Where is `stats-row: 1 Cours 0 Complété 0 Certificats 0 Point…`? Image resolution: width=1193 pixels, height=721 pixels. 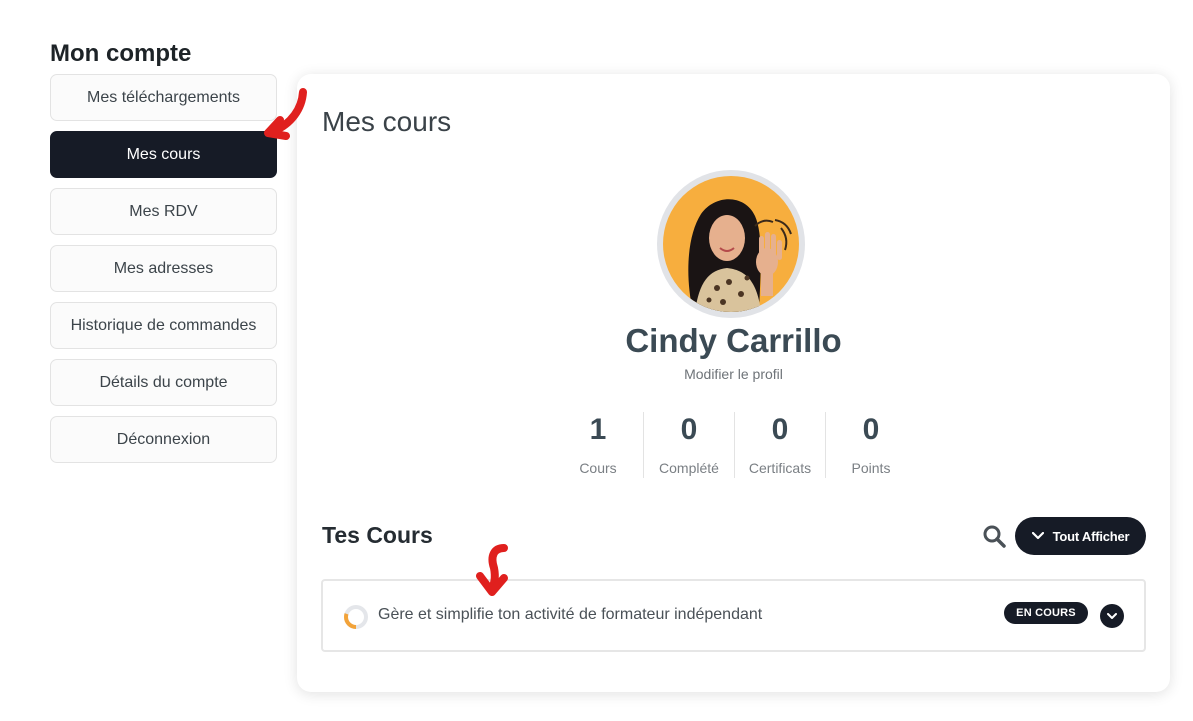
stats-row: 1 Cours 0 Complété 0 Certificats 0 Point… is located at coordinates (734, 445).